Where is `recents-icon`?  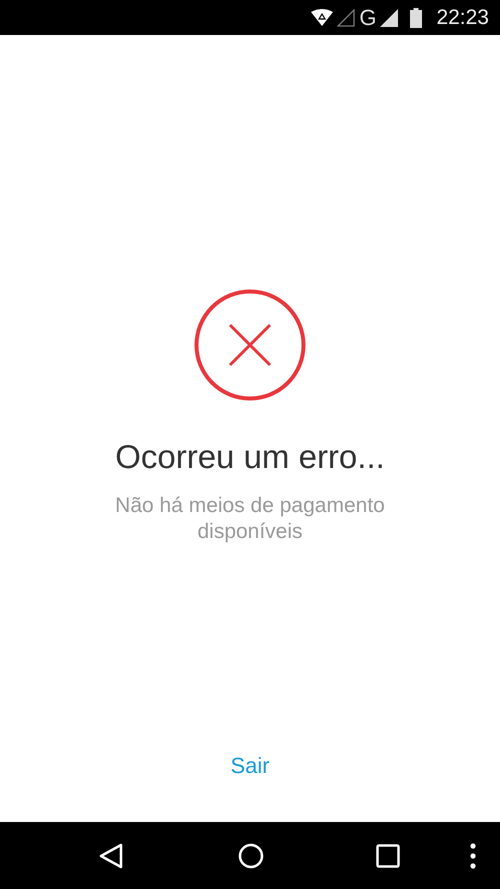
recents-icon is located at coordinates (388, 856).